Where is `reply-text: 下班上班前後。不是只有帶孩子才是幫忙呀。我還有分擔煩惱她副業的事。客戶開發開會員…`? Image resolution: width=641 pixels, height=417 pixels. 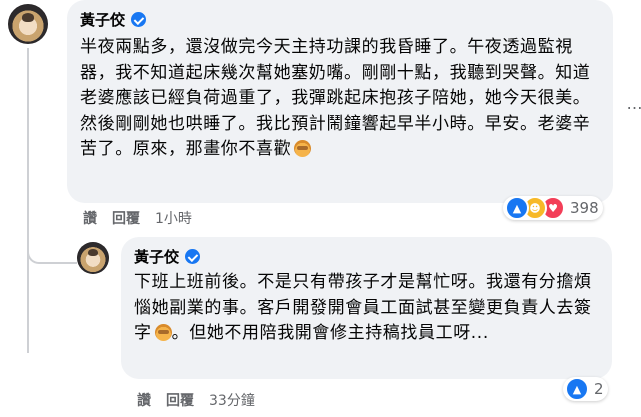
reply-text: 下班上班前後。不是只有帶孩子才是幫忙呀。我還有分擔煩惱她副業的事。客戶開發開會員… is located at coordinates (363, 307).